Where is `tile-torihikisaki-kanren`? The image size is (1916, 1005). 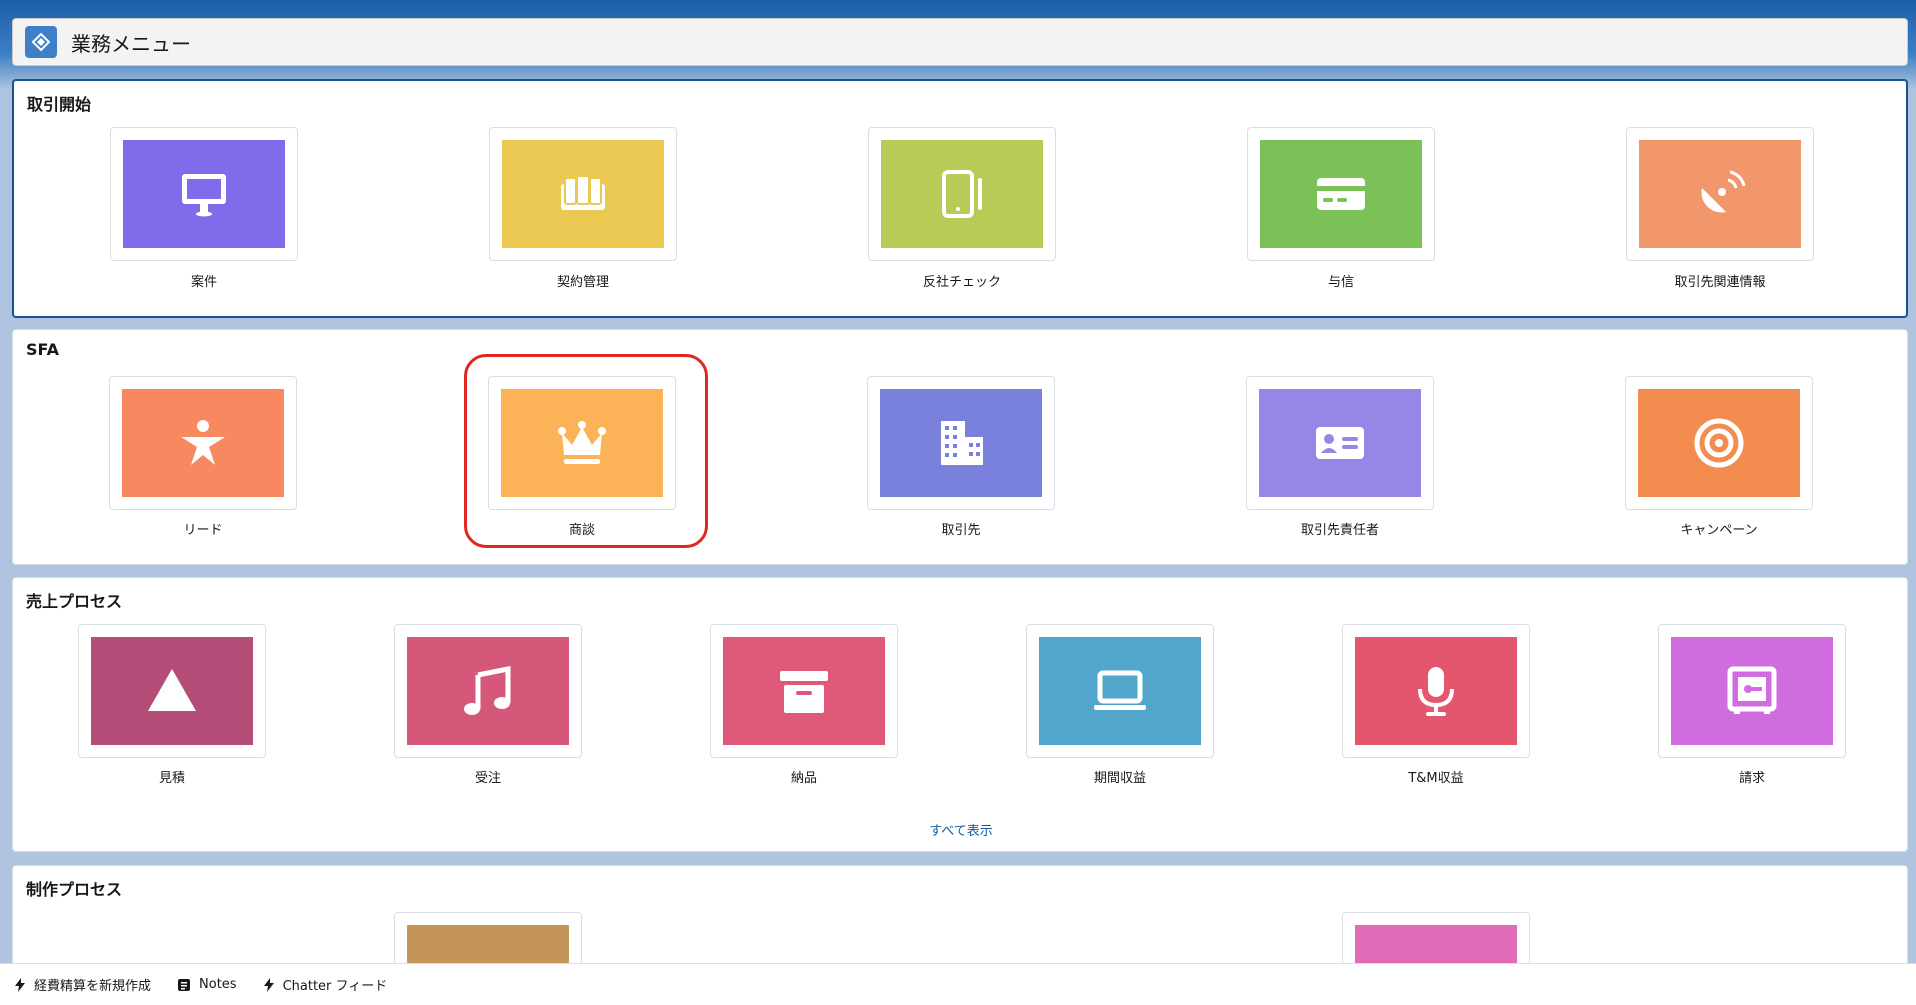 tile-torihikisaki-kanren is located at coordinates (1720, 194).